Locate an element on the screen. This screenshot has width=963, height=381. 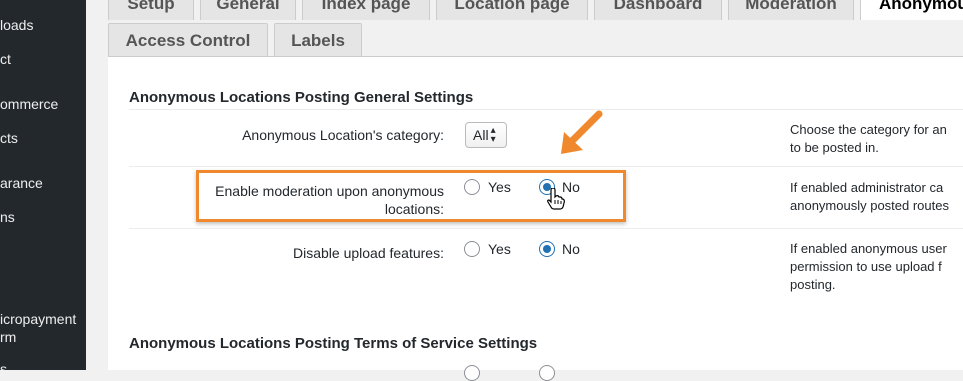
upload-yes-label: Yes is located at coordinates (499, 249).